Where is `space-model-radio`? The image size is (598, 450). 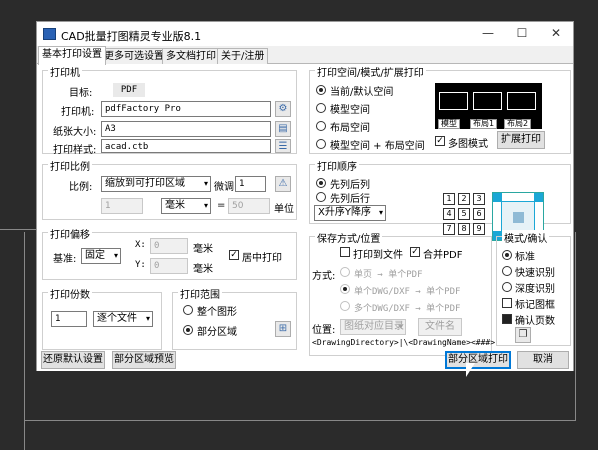
space-model-radio is located at coordinates (321, 108).